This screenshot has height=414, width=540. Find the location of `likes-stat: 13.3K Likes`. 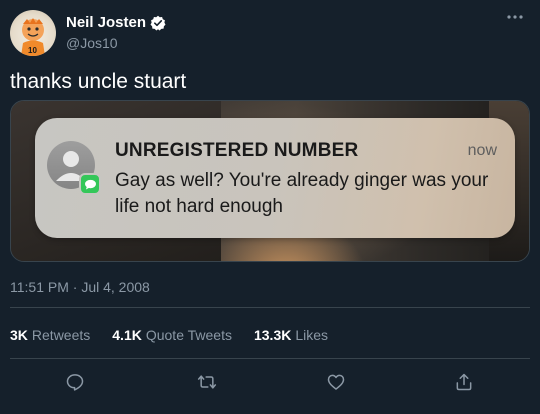

likes-stat: 13.3K Likes is located at coordinates (291, 335).